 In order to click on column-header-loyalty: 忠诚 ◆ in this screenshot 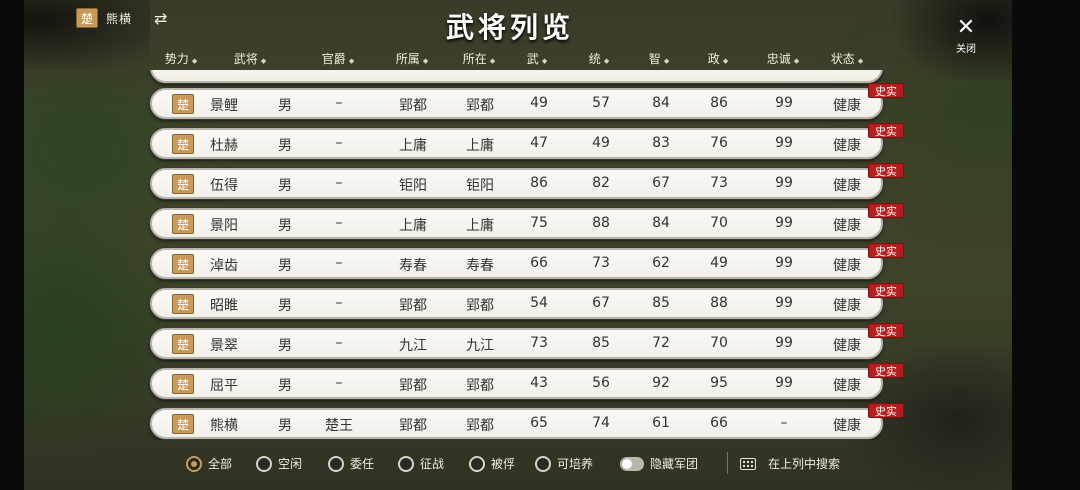, I will do `click(783, 58)`.